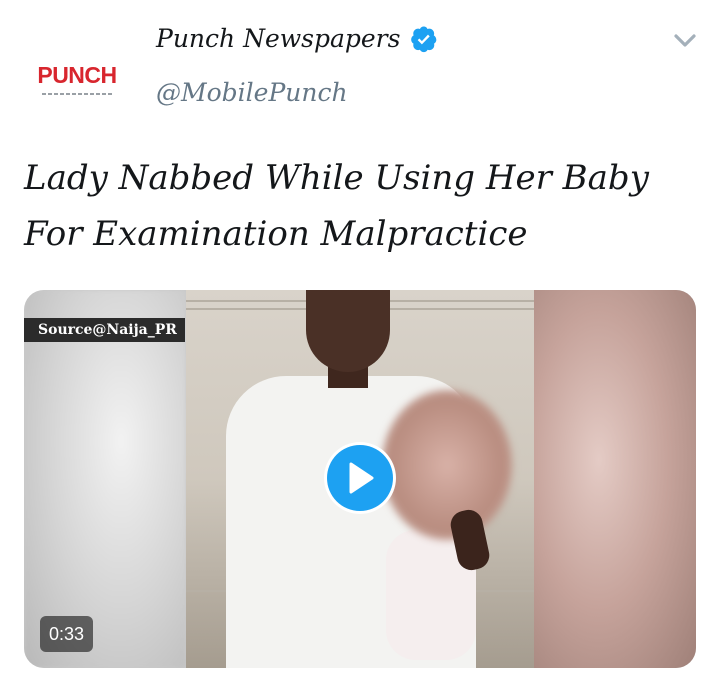  Describe the element at coordinates (447, 465) in the screenshot. I see `video-baby-blurred` at that location.